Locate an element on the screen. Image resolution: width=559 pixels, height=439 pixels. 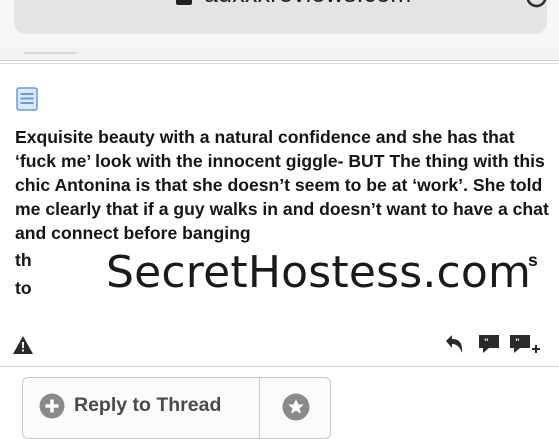
watermark: SecretHostess.com is located at coordinates (319, 272).